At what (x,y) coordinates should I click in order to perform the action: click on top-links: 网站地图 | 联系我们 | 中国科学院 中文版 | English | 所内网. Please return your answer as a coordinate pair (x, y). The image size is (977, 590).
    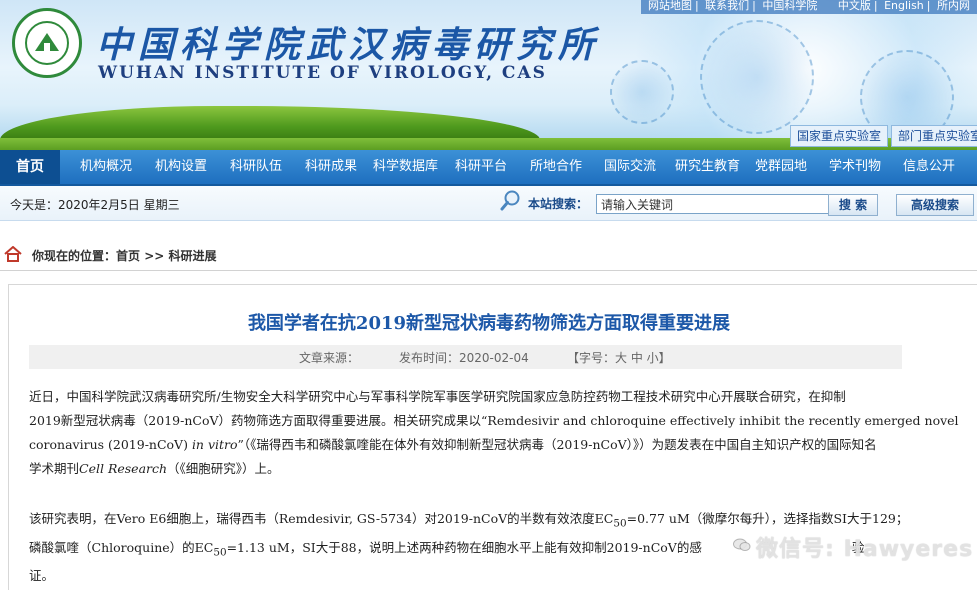
    Looking at the image, I should click on (808, 7).